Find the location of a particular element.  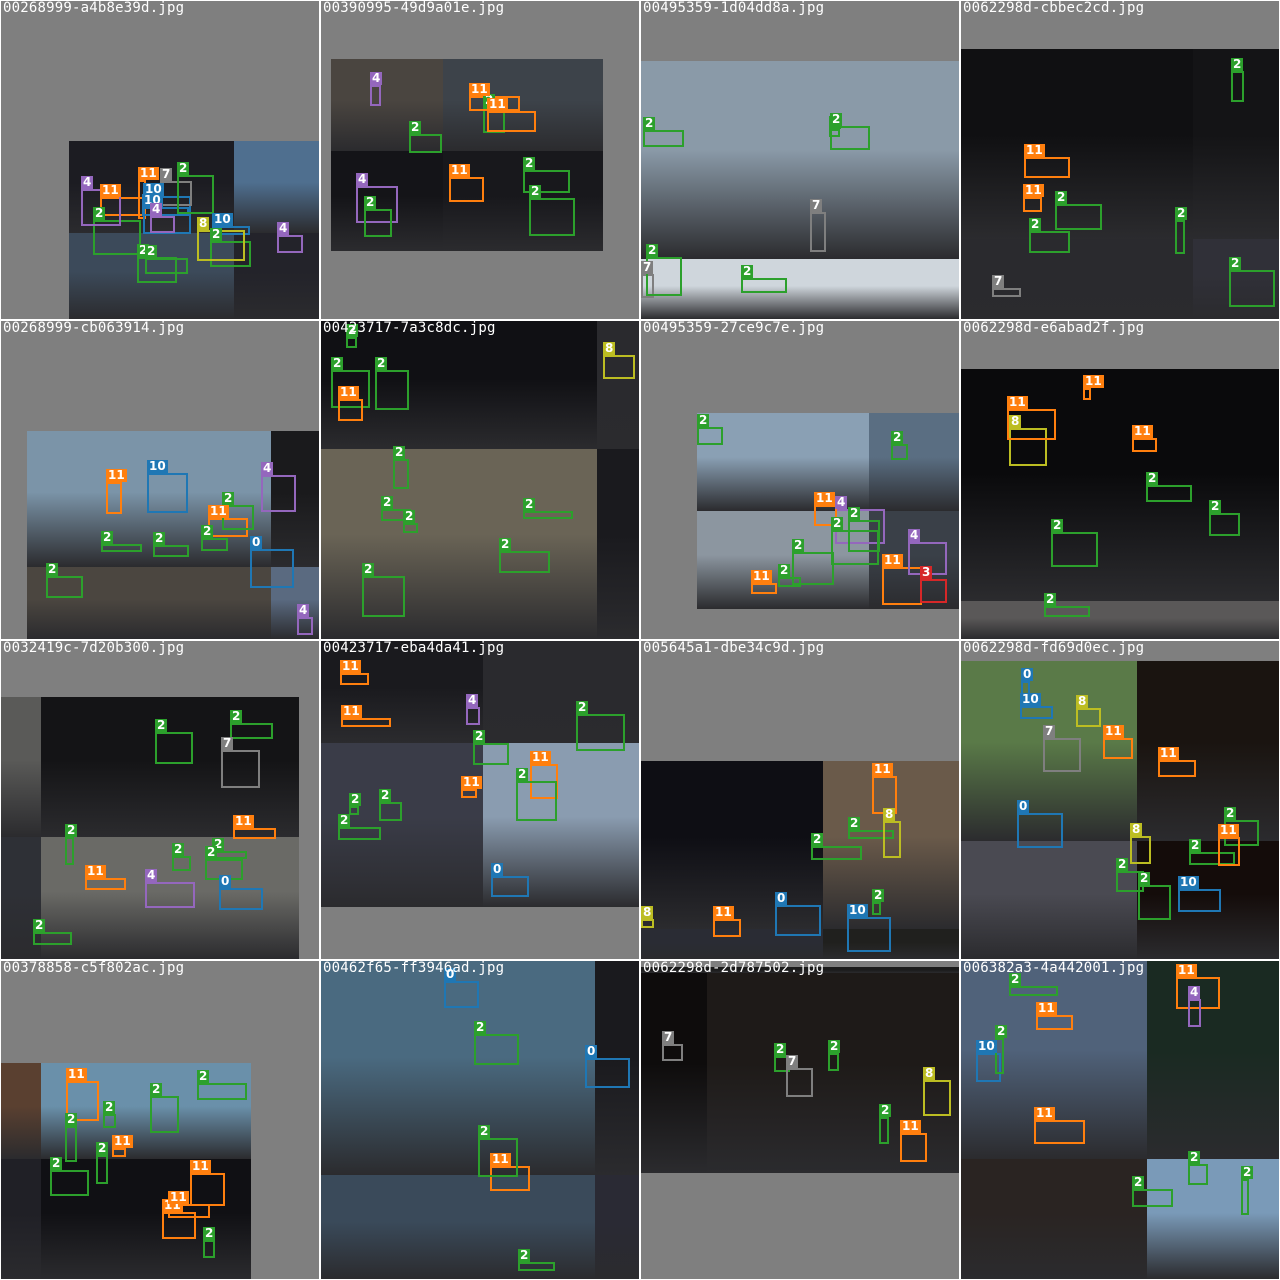

image-filename: 00390995-49d9a01e.jpg is located at coordinates (414, 8).